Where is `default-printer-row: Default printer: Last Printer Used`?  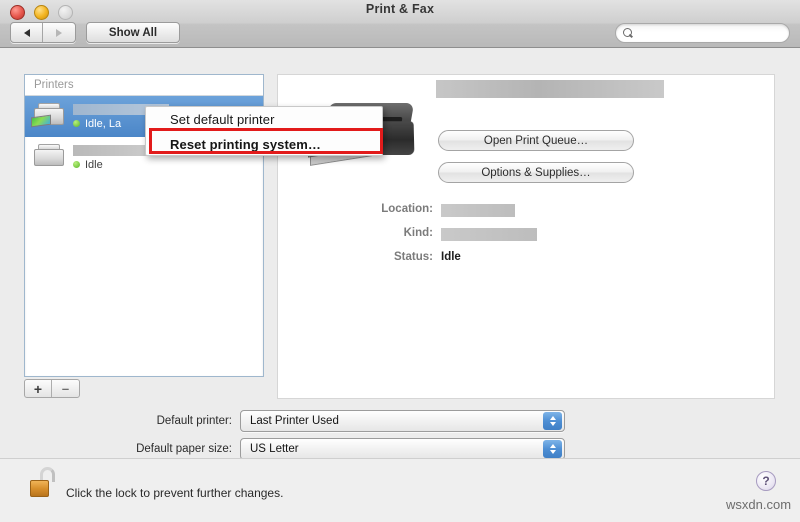
default-printer-row: Default printer: Last Printer Used is located at coordinates (361, 421).